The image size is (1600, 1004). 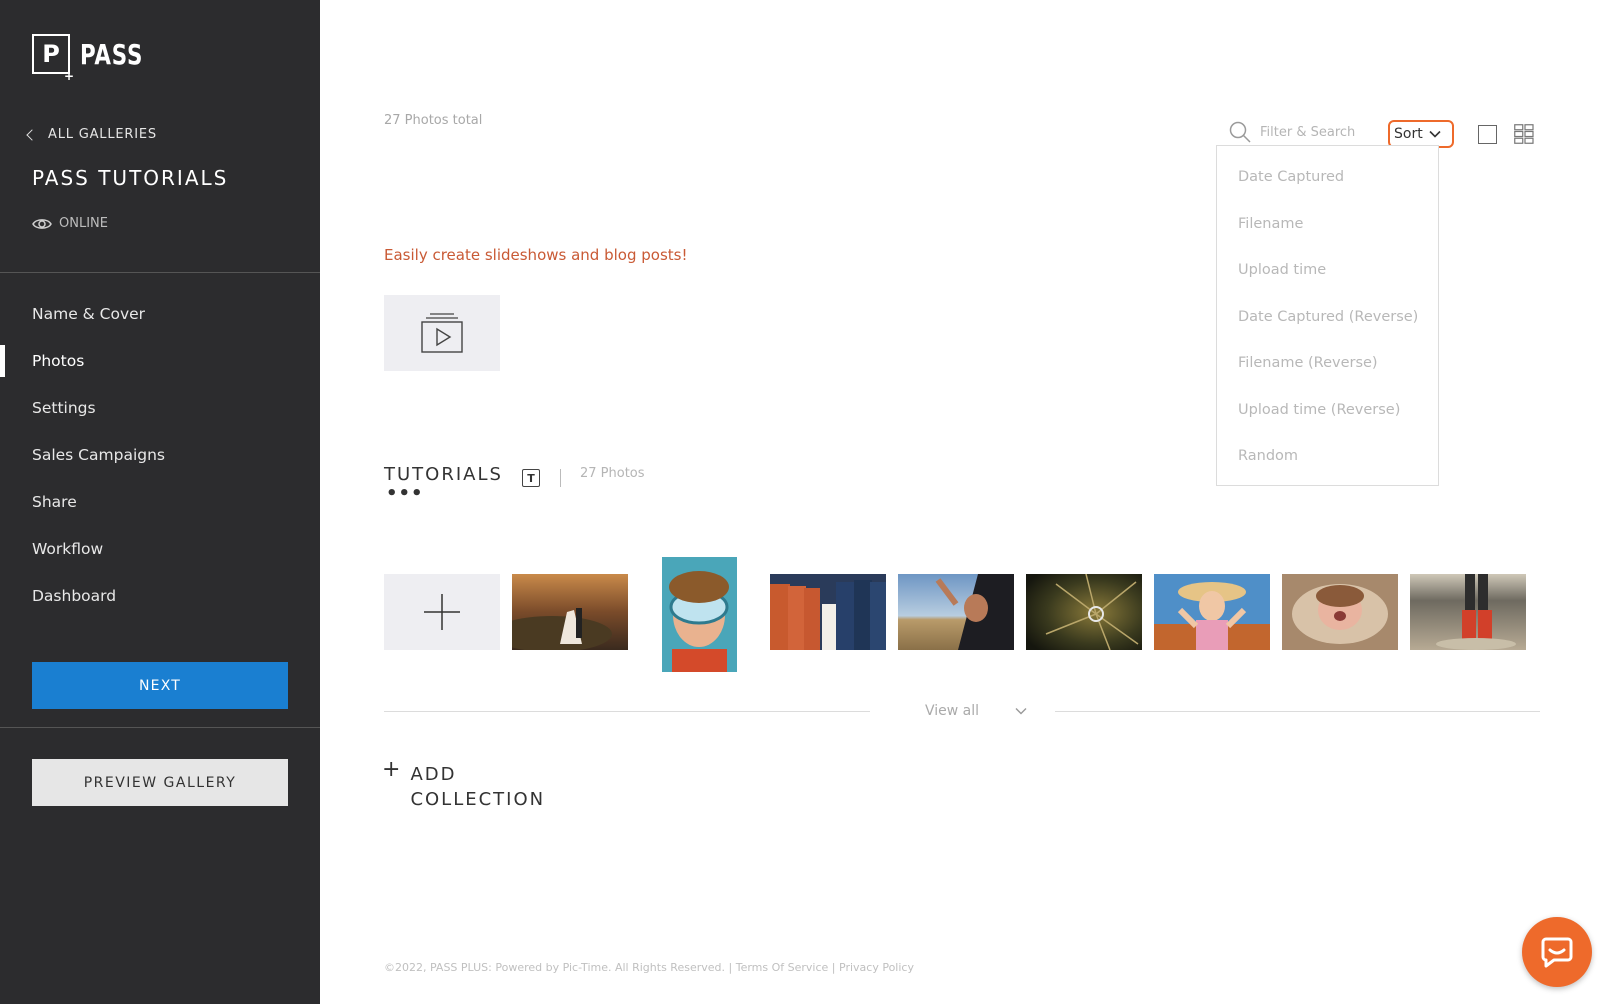 I want to click on sidebar-item-photos: Photos, so click(x=160, y=360).